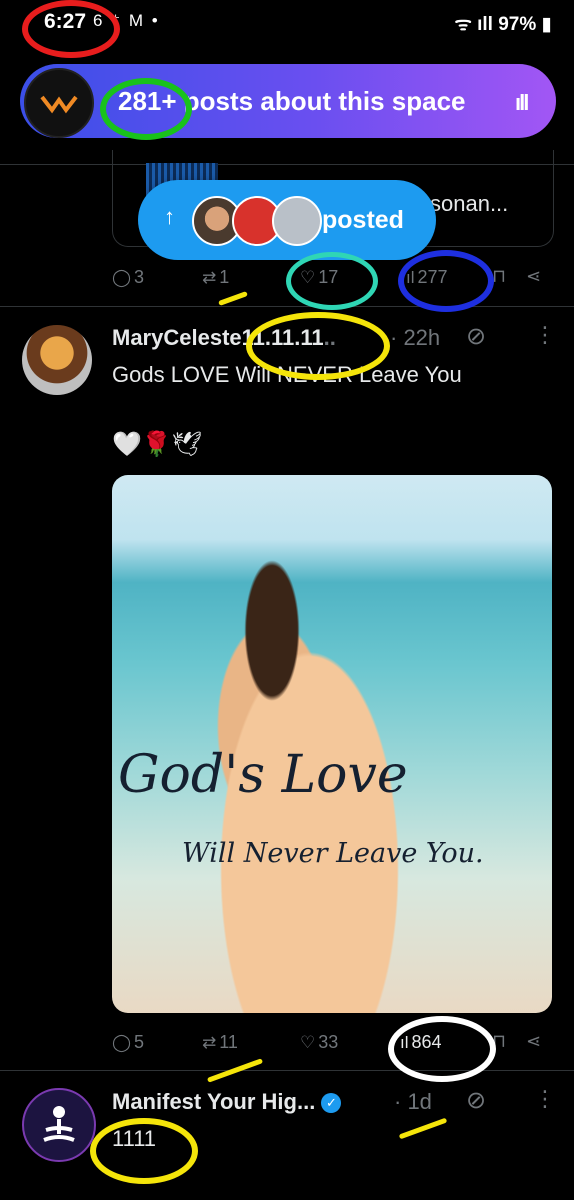 The image size is (574, 1200). Describe the element at coordinates (139, 277) in the screenshot. I see `reply-count: 3` at that location.